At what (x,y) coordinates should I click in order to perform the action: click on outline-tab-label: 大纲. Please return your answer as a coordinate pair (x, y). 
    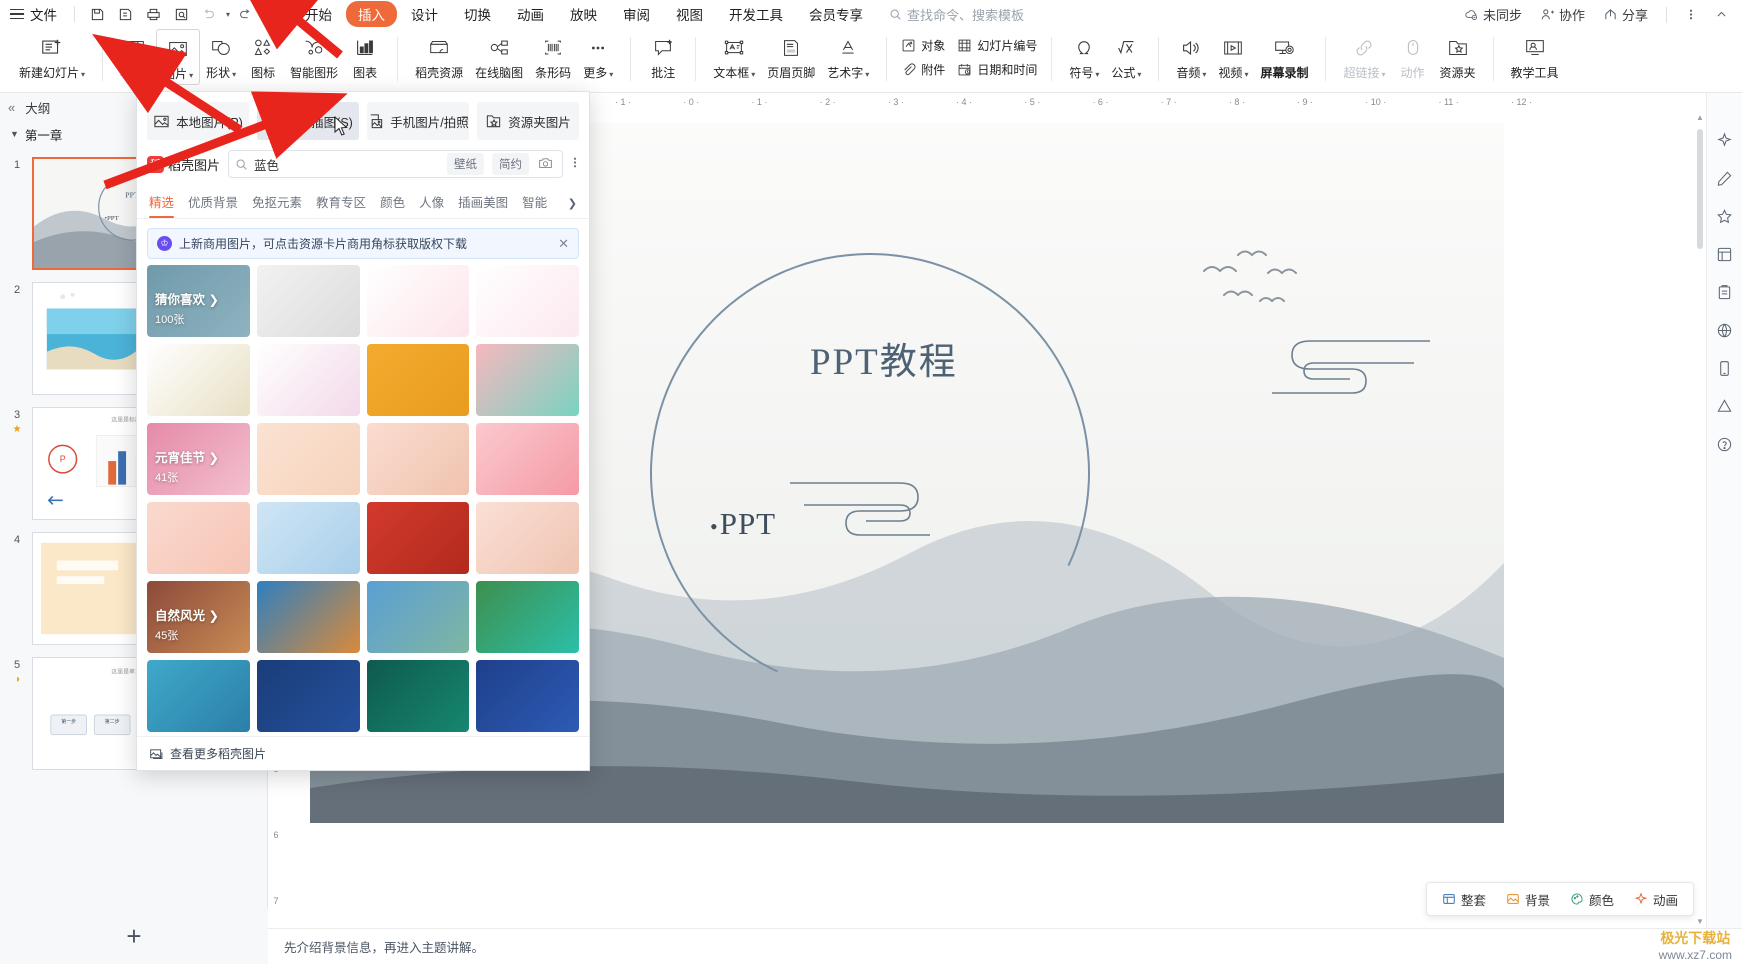
    Looking at the image, I should click on (37, 107).